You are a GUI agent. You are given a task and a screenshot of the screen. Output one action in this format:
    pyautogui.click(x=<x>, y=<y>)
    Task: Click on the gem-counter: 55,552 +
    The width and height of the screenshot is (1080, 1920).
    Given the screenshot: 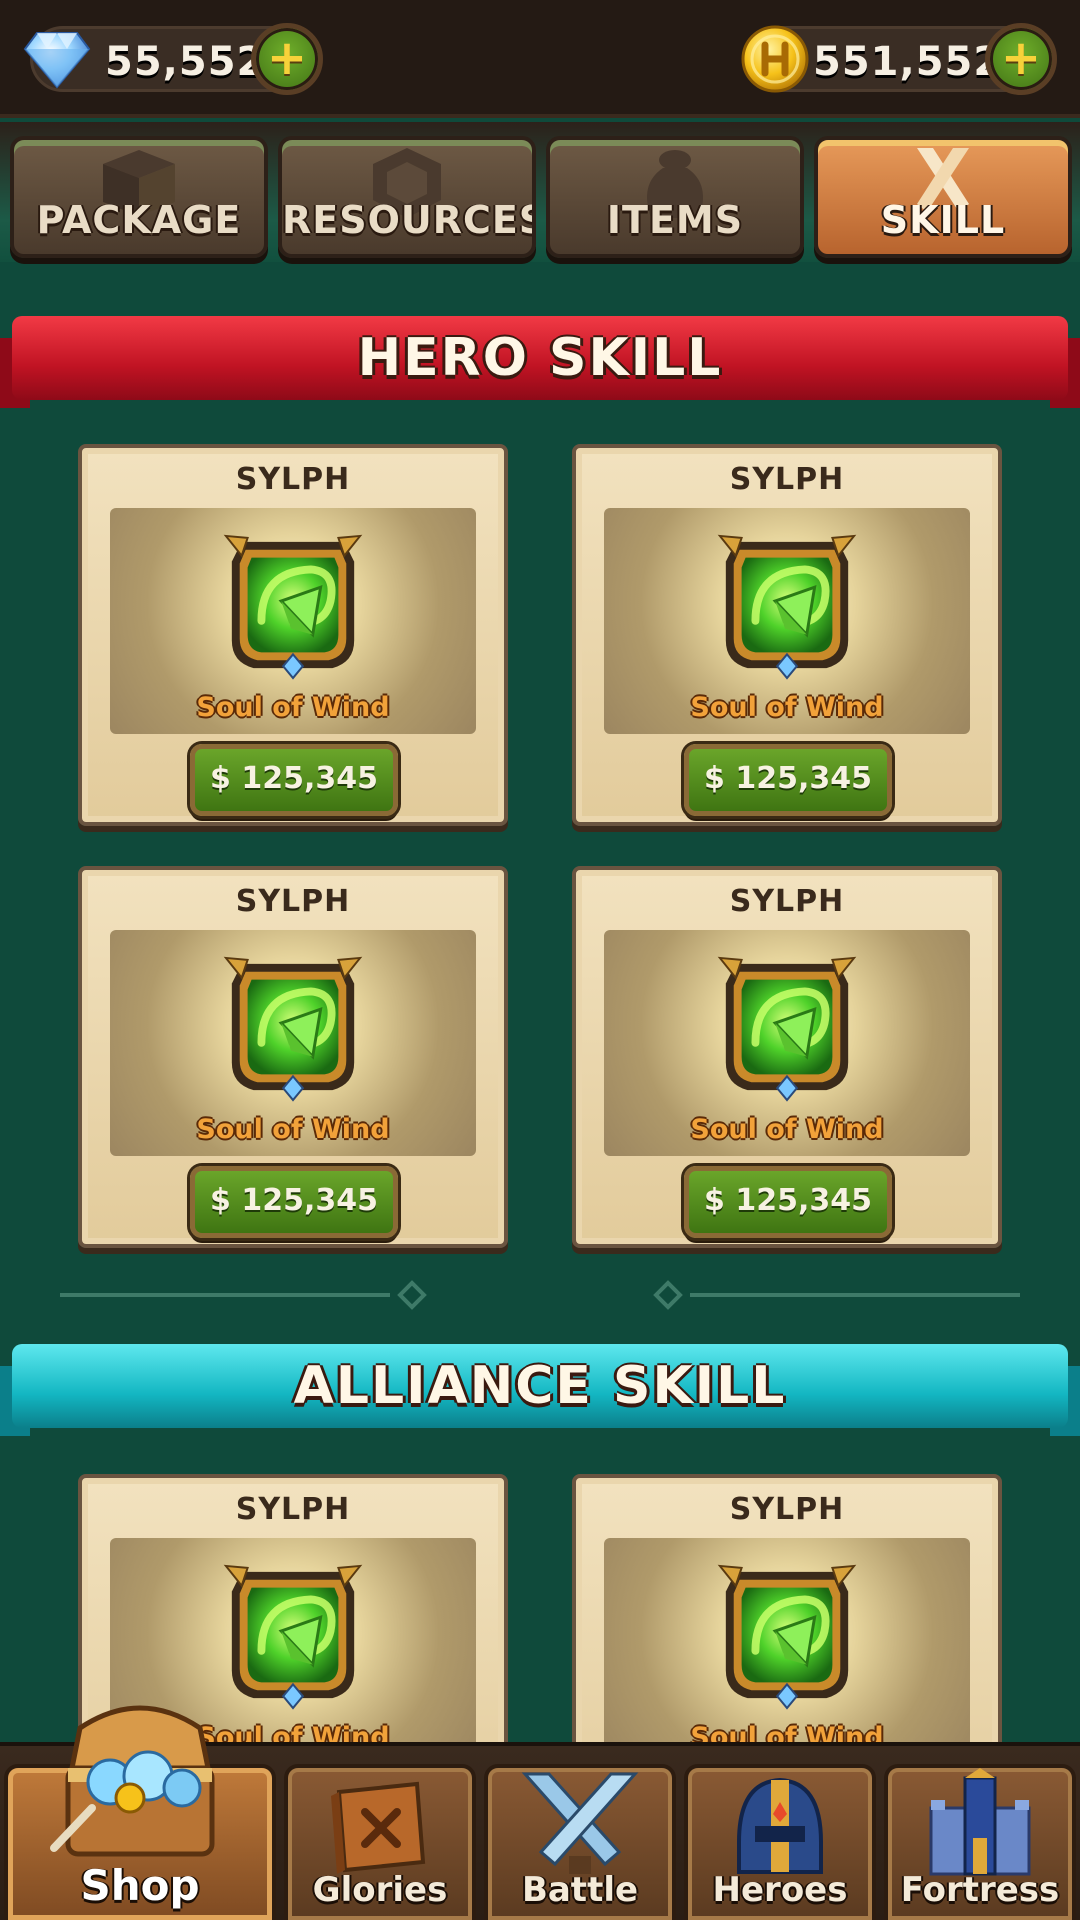 What is the action you would take?
    pyautogui.click(x=173, y=59)
    